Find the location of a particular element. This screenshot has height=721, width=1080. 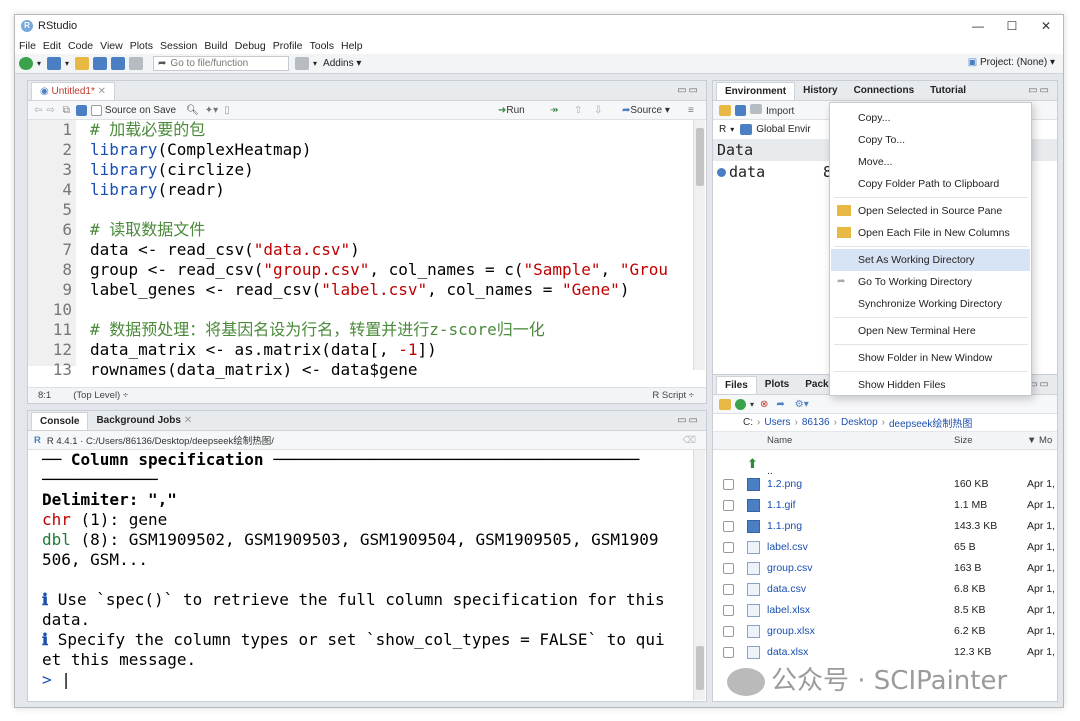

menu-item-copy-folder-path: Copy Folder Path to Clipboard is located at coordinates (930, 184).